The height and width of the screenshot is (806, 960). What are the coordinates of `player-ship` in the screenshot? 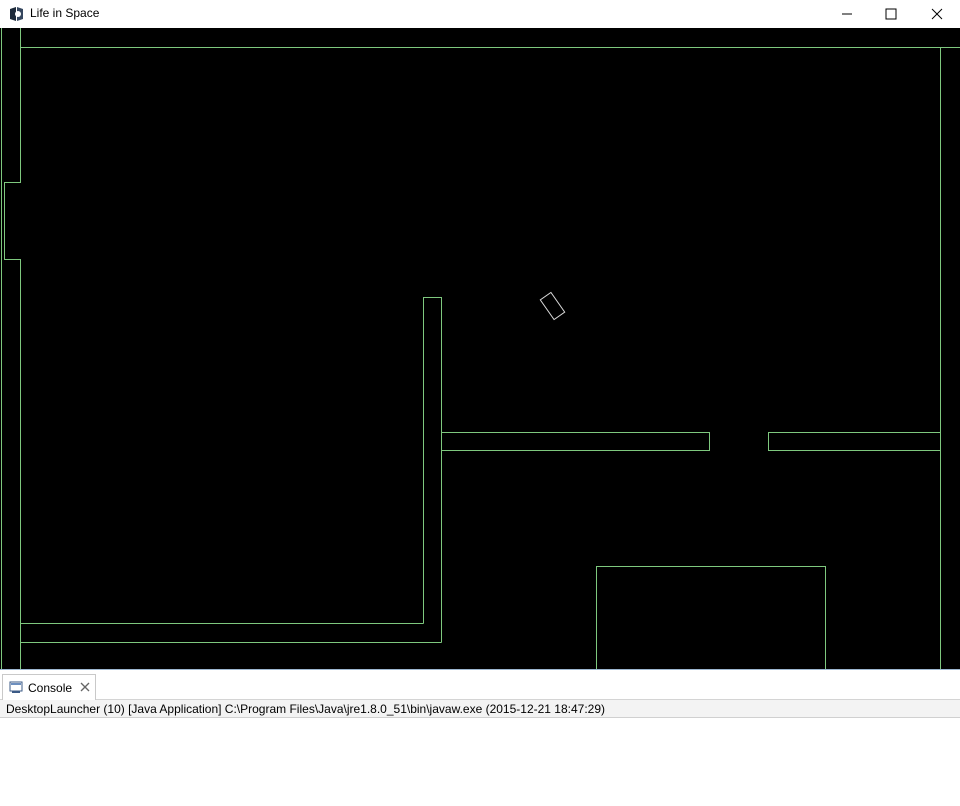 It's located at (552, 306).